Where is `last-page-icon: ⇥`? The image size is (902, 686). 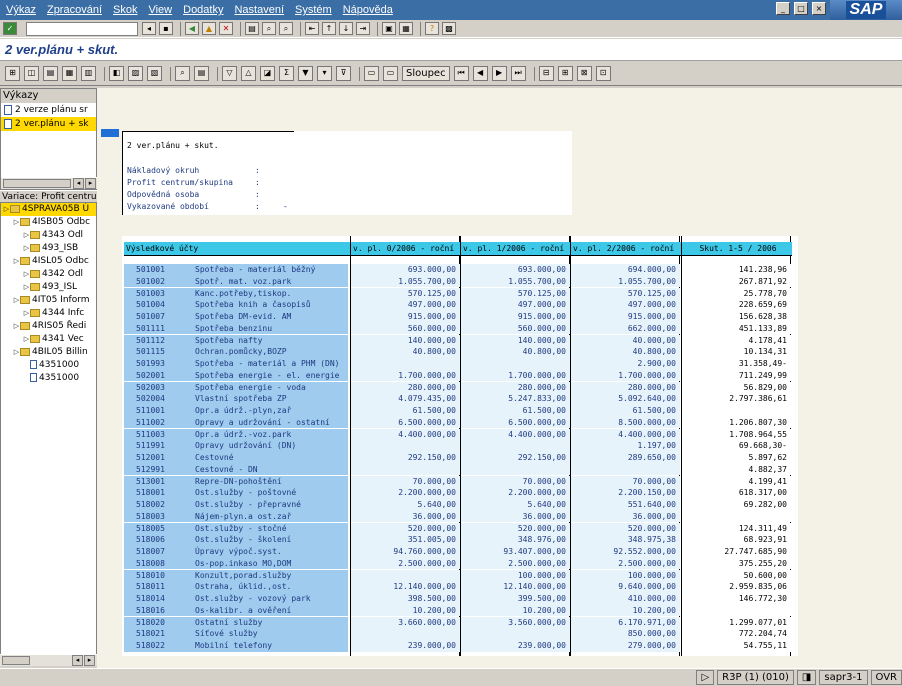 last-page-icon: ⇥ is located at coordinates (363, 28).